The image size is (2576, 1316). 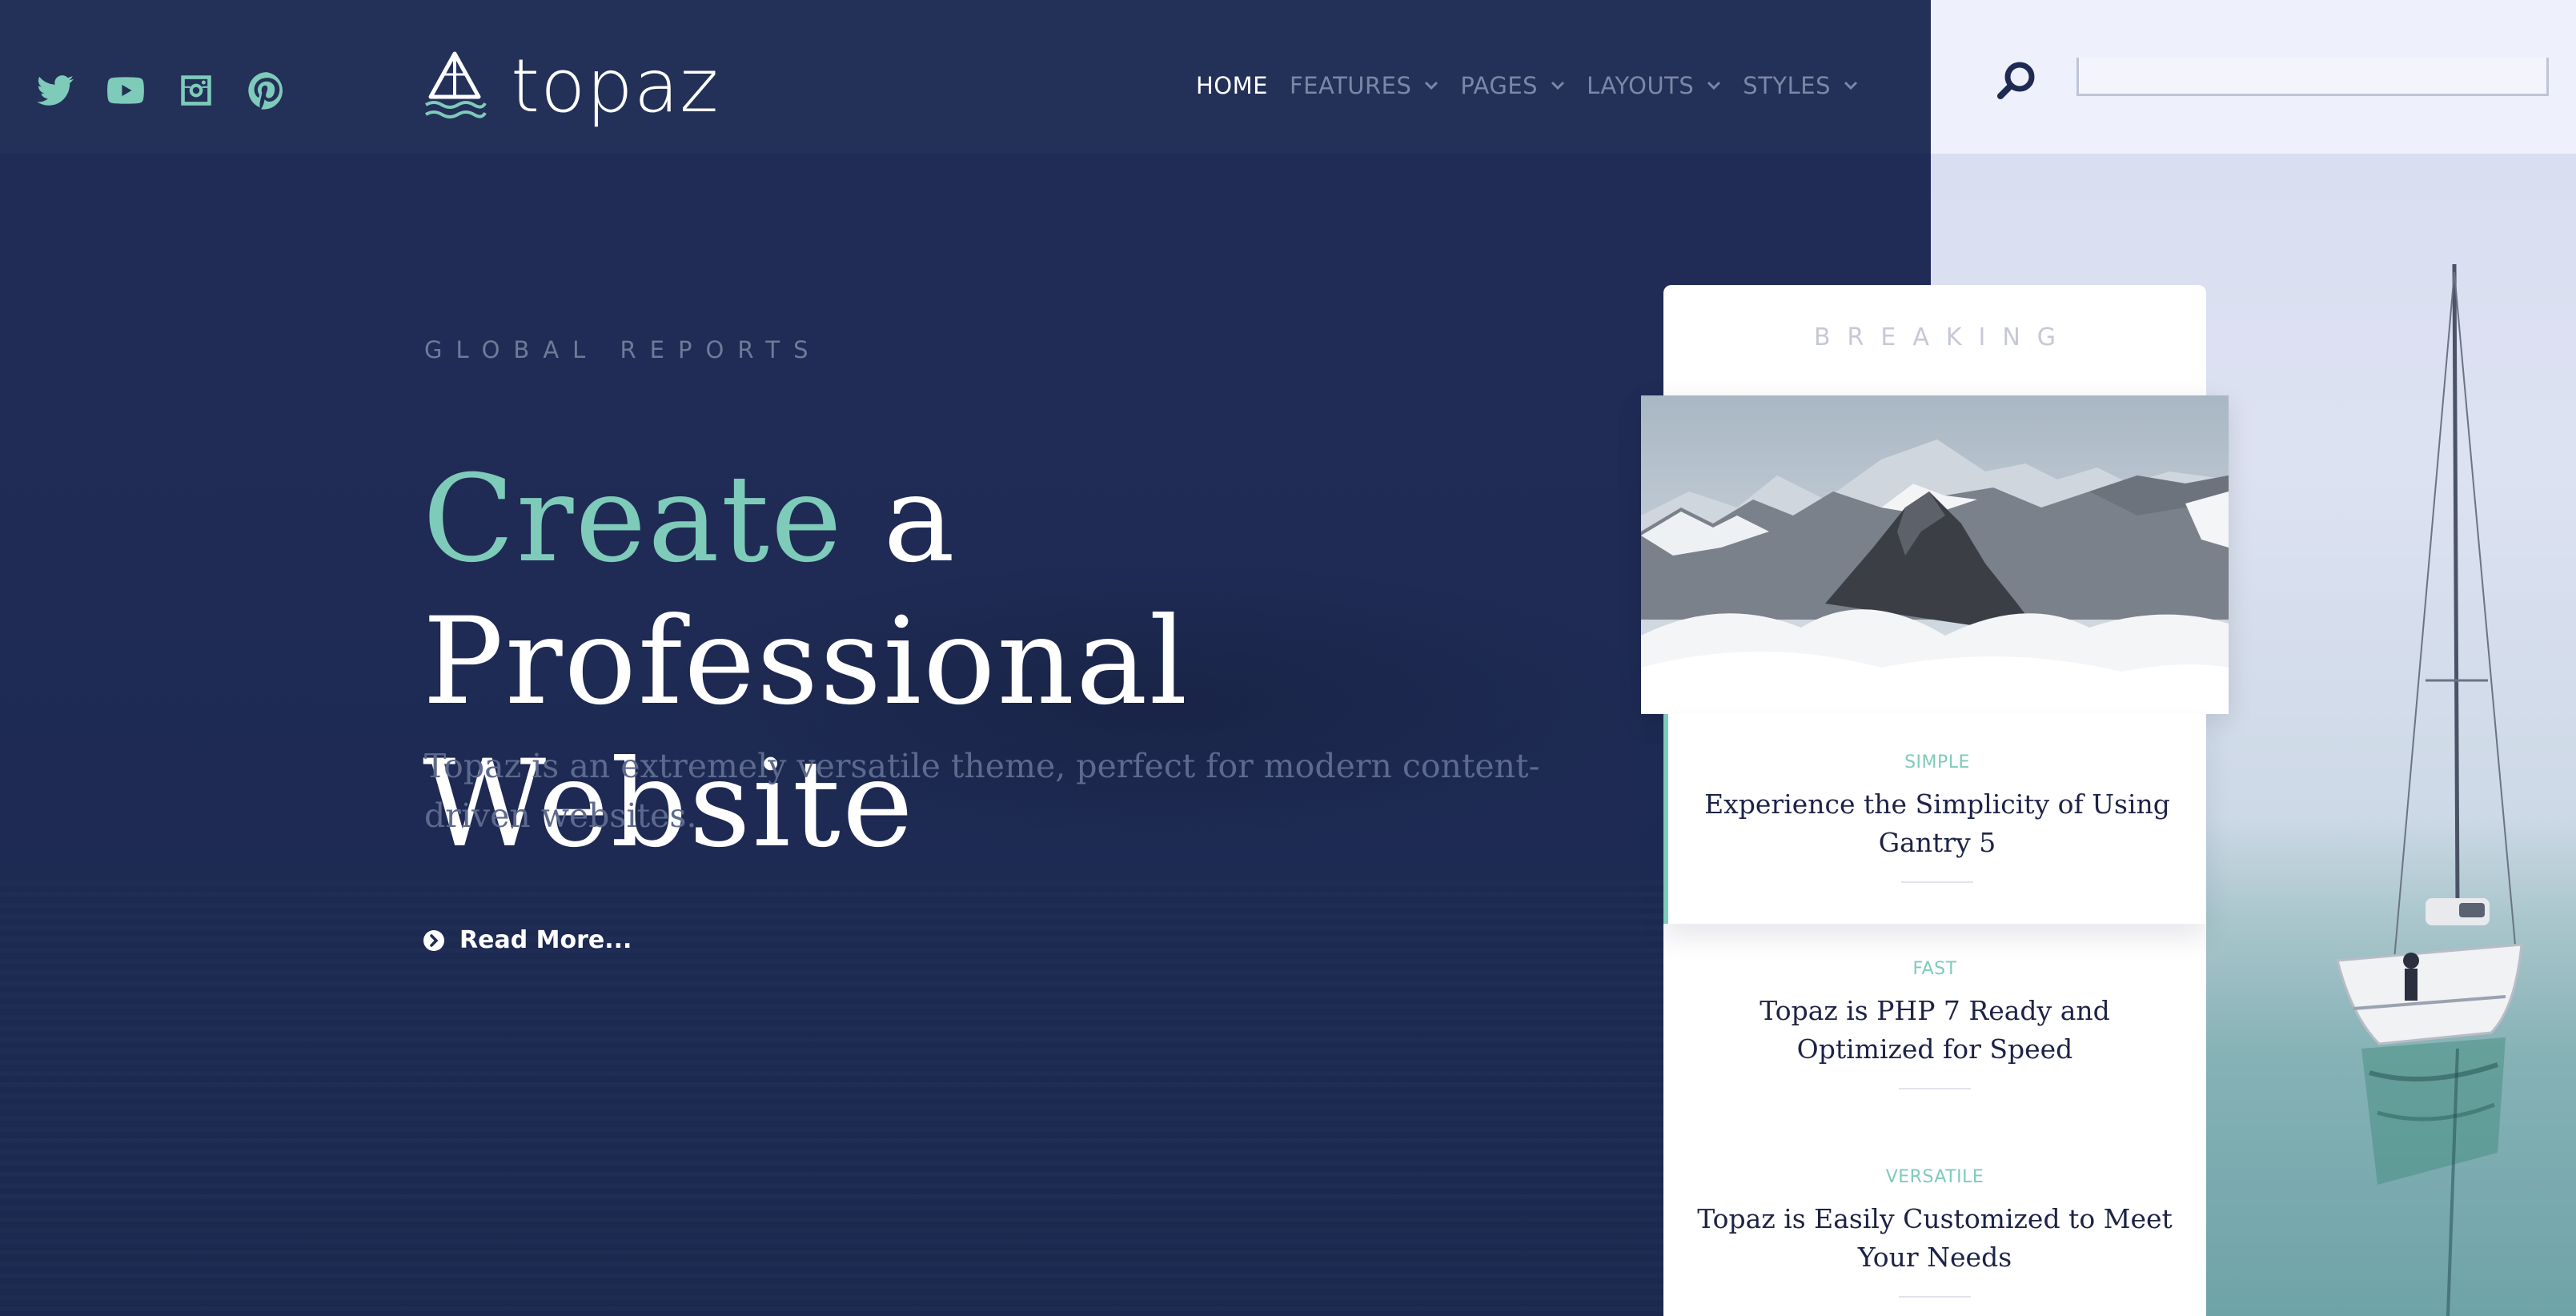 I want to click on twitter-icon, so click(x=55, y=90).